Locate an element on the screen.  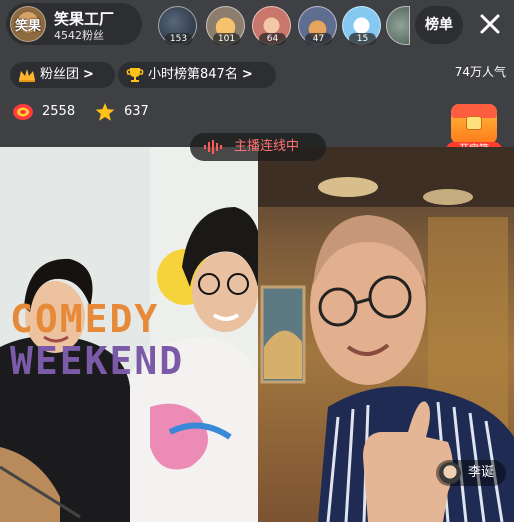
close-button is located at coordinates (490, 24).